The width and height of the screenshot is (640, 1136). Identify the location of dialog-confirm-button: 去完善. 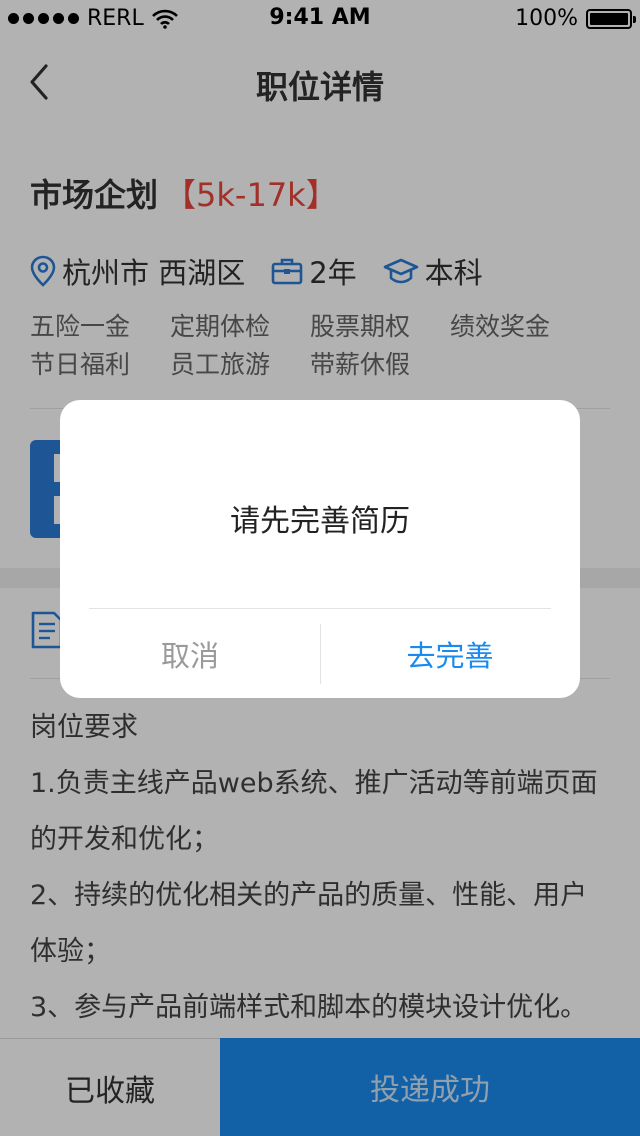
(450, 653).